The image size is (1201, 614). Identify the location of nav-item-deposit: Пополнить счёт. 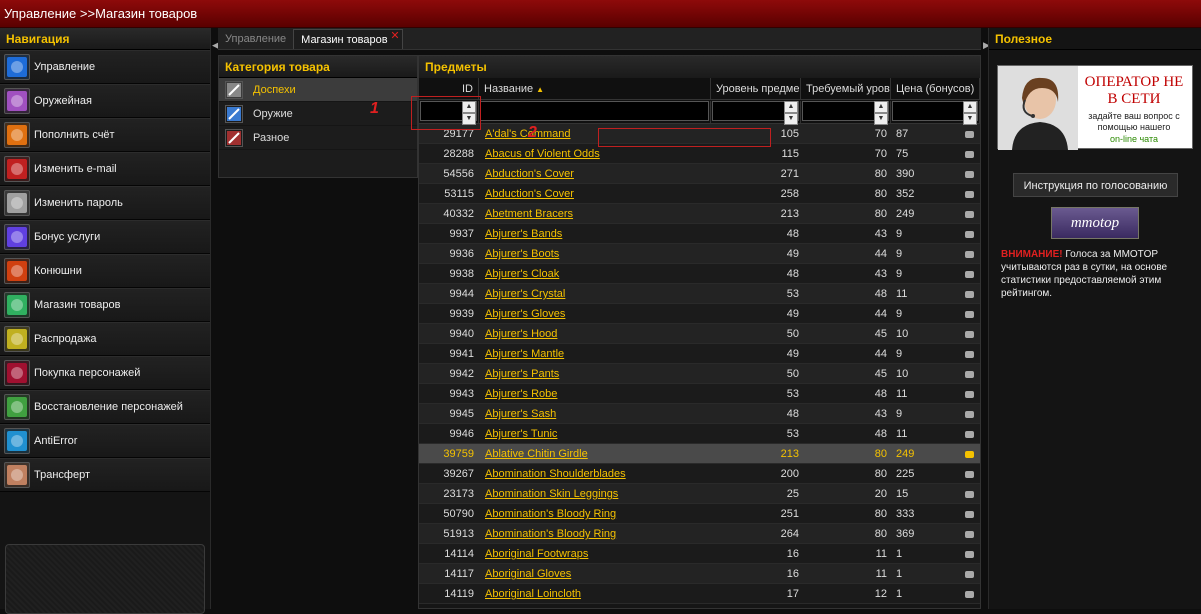
(105, 135).